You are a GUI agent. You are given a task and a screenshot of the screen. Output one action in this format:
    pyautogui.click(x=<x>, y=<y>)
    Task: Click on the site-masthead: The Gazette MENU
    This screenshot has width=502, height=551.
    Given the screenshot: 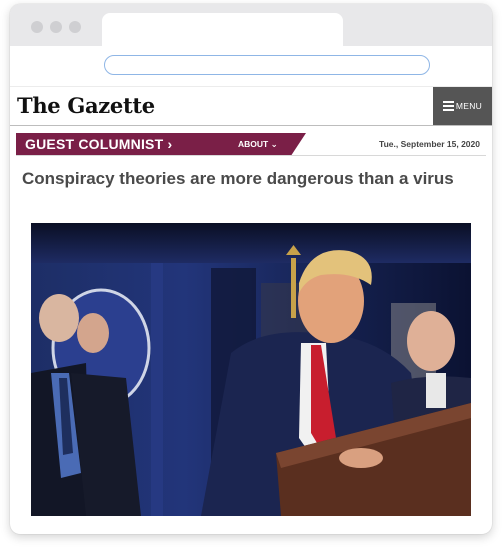 What is the action you would take?
    pyautogui.click(x=251, y=106)
    